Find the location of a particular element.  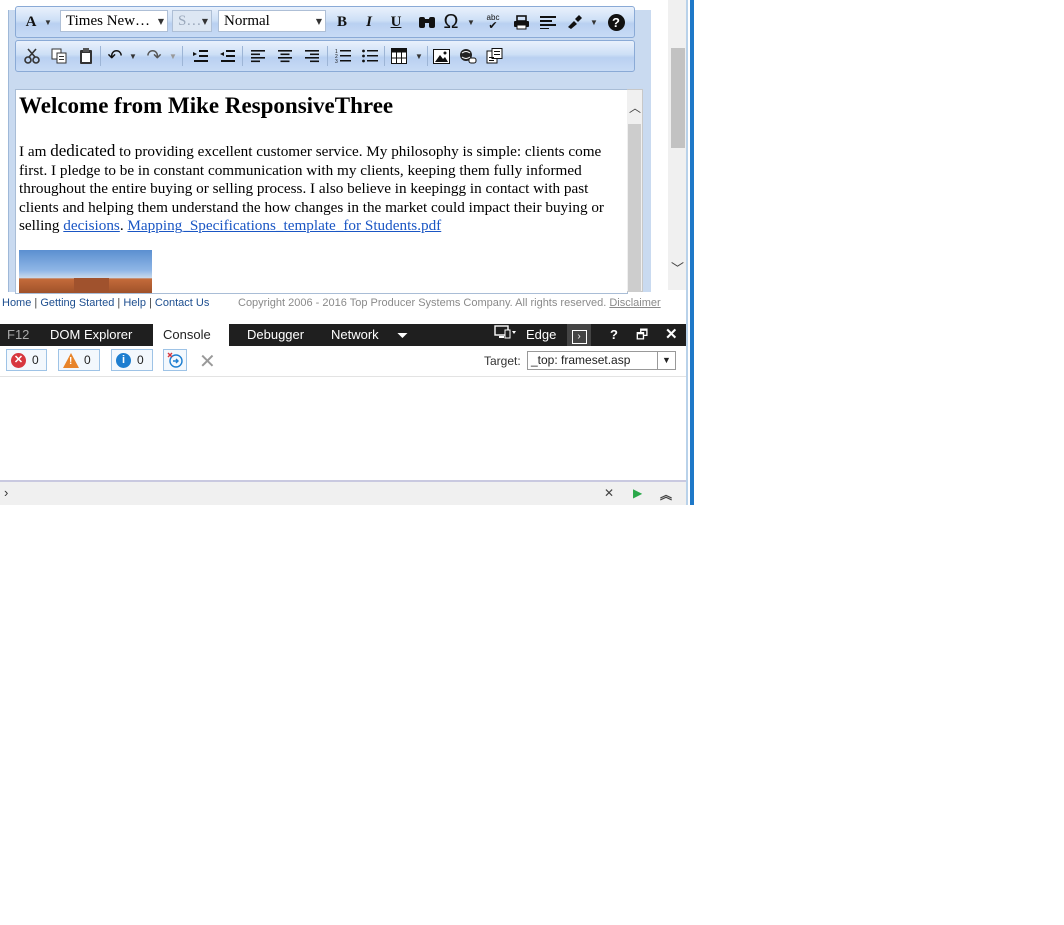

special-character-icon: Ω is located at coordinates (451, 22).